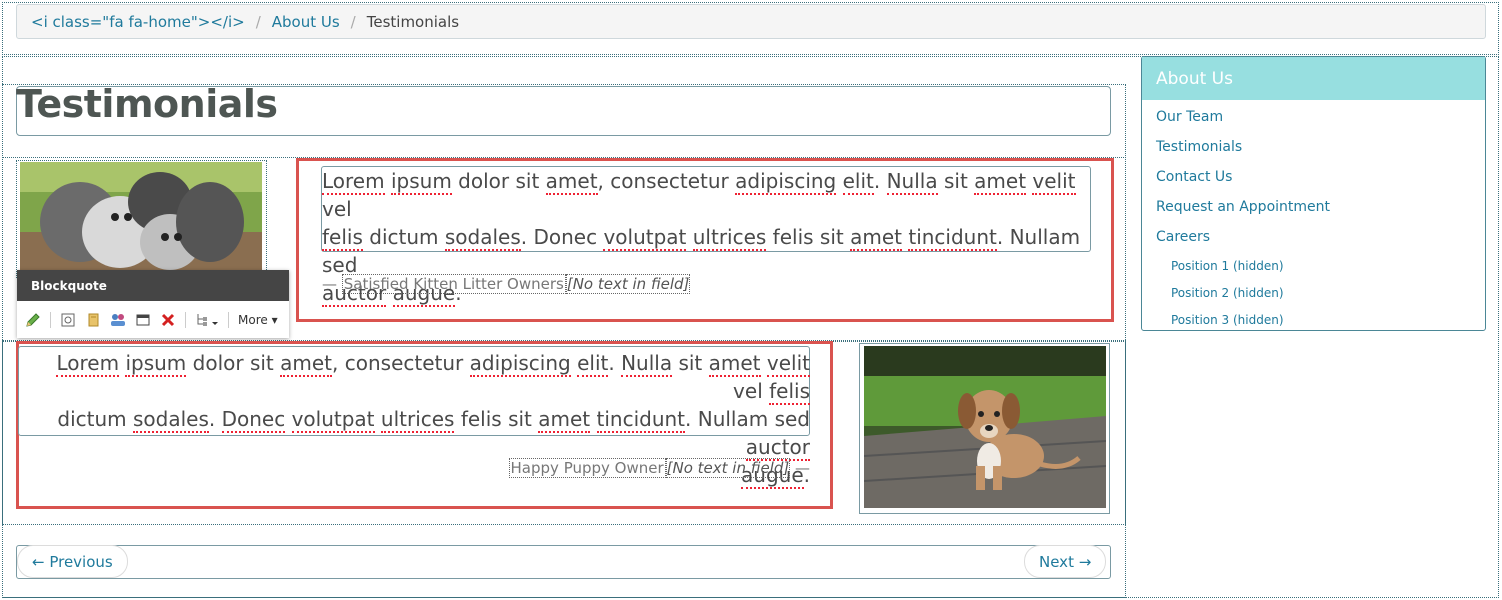  I want to click on template-icon, so click(93, 320).